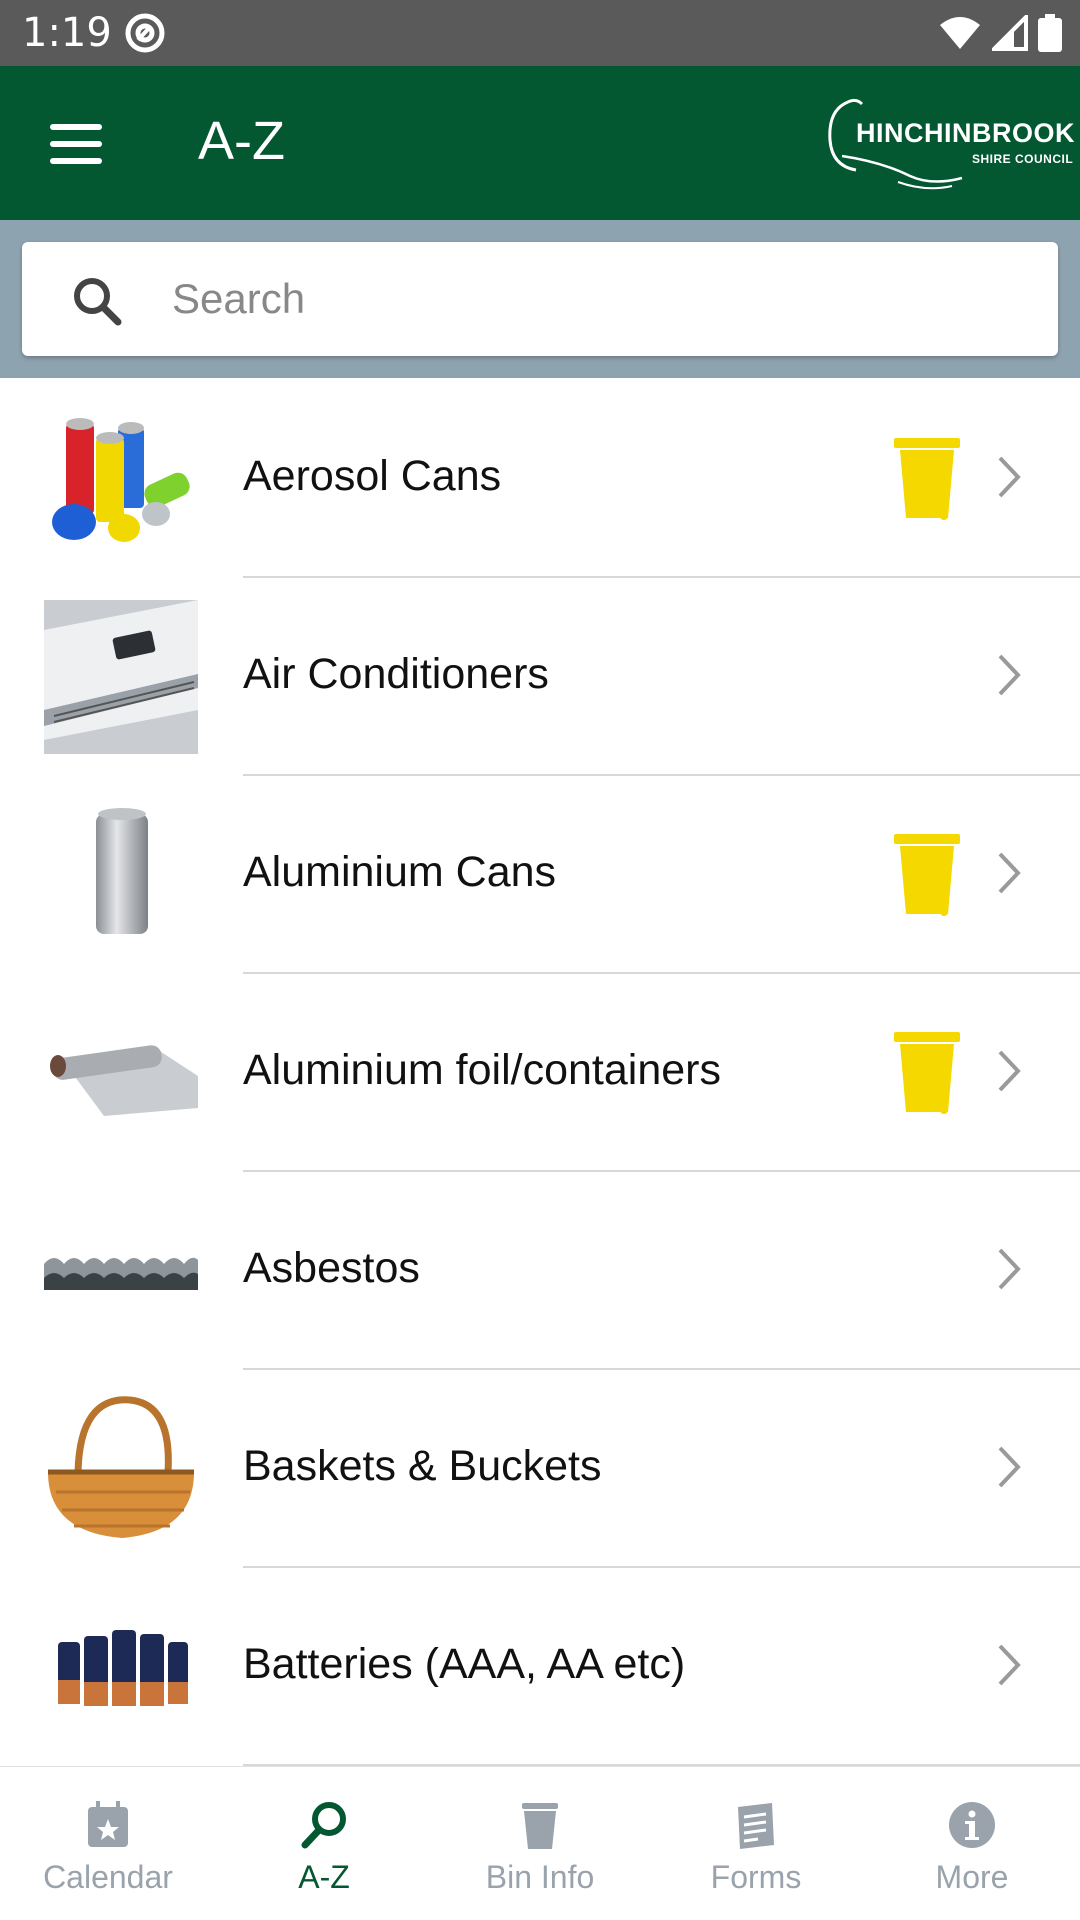  What do you see at coordinates (540, 143) in the screenshot?
I see `app-bar: A-Z HINCHINBROOK SHIRE COUNCIL` at bounding box center [540, 143].